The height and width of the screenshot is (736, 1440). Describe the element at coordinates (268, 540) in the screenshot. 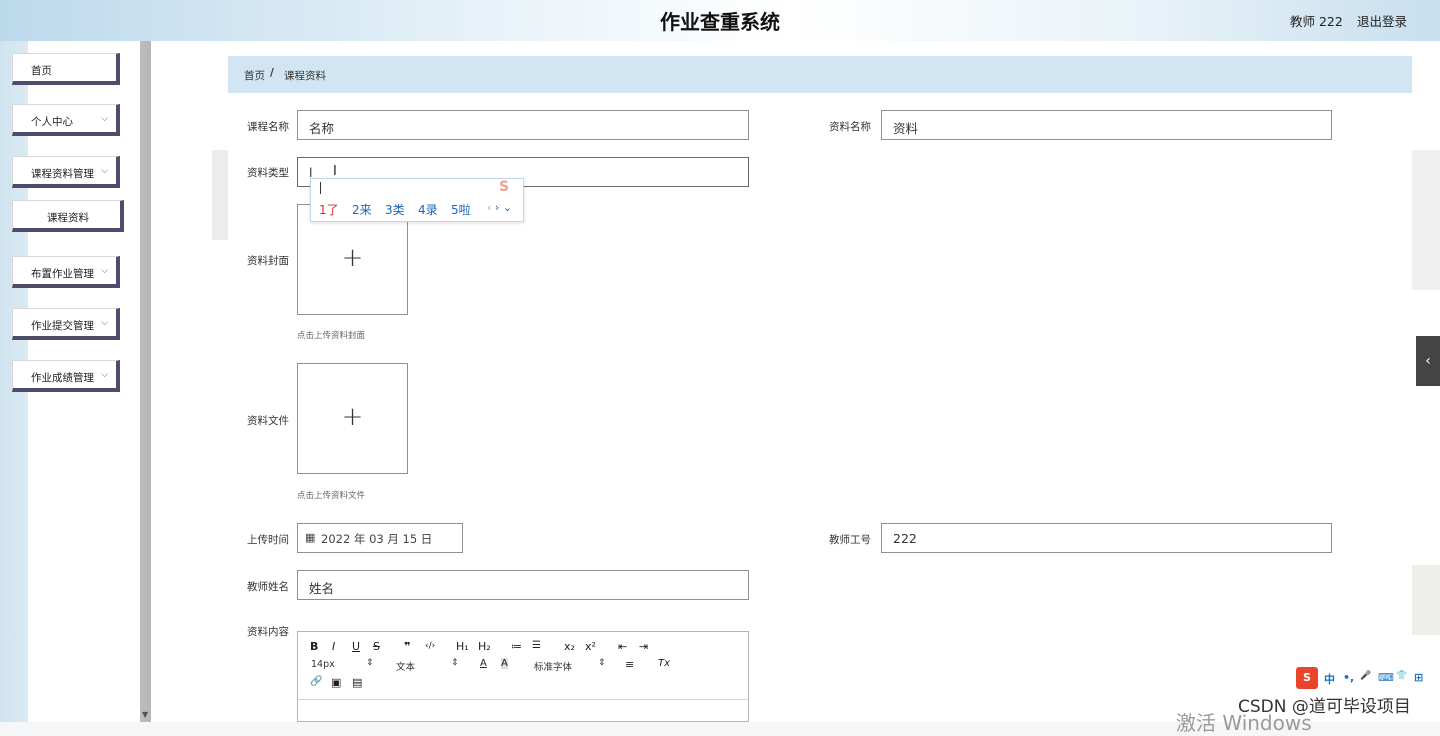

I see `upload-time-label: 上传时间` at that location.